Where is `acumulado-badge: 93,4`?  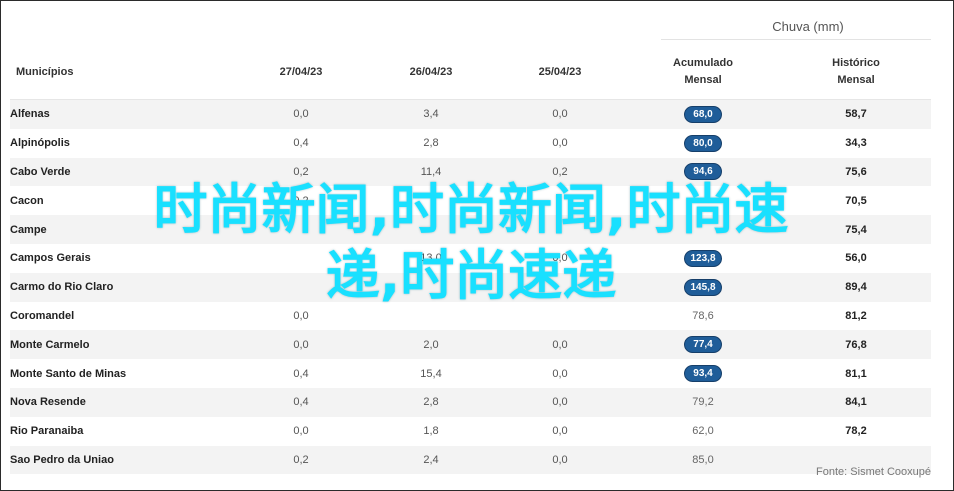 acumulado-badge: 93,4 is located at coordinates (703, 374).